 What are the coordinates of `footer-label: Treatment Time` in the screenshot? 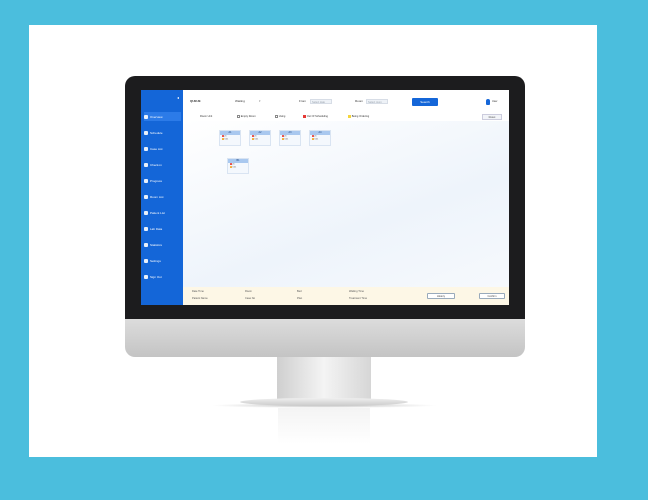 It's located at (358, 298).